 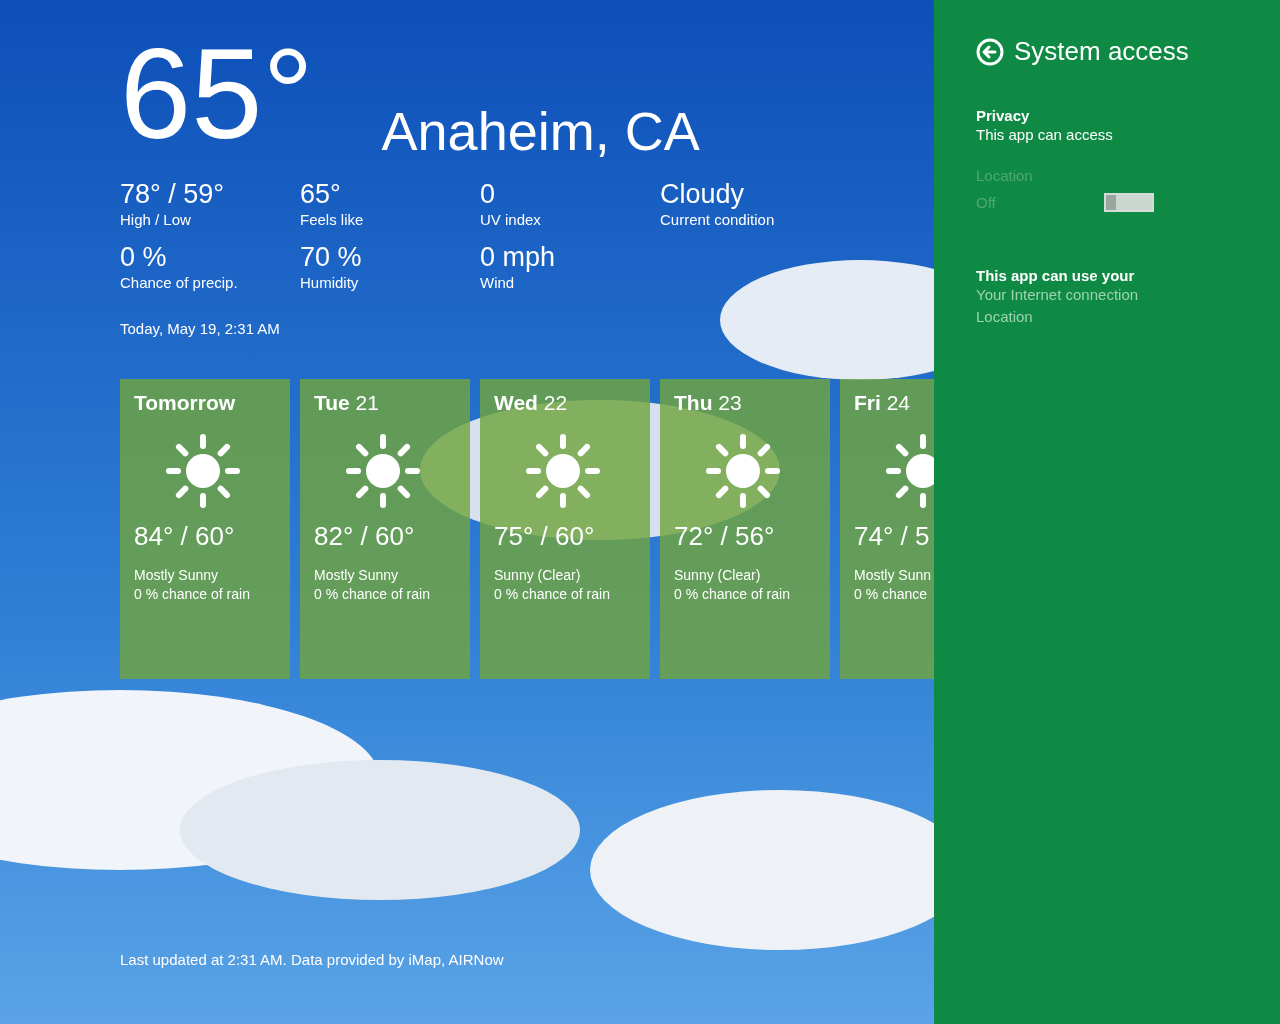 What do you see at coordinates (185, 403) in the screenshot?
I see `forecast-day: Tomorrow` at bounding box center [185, 403].